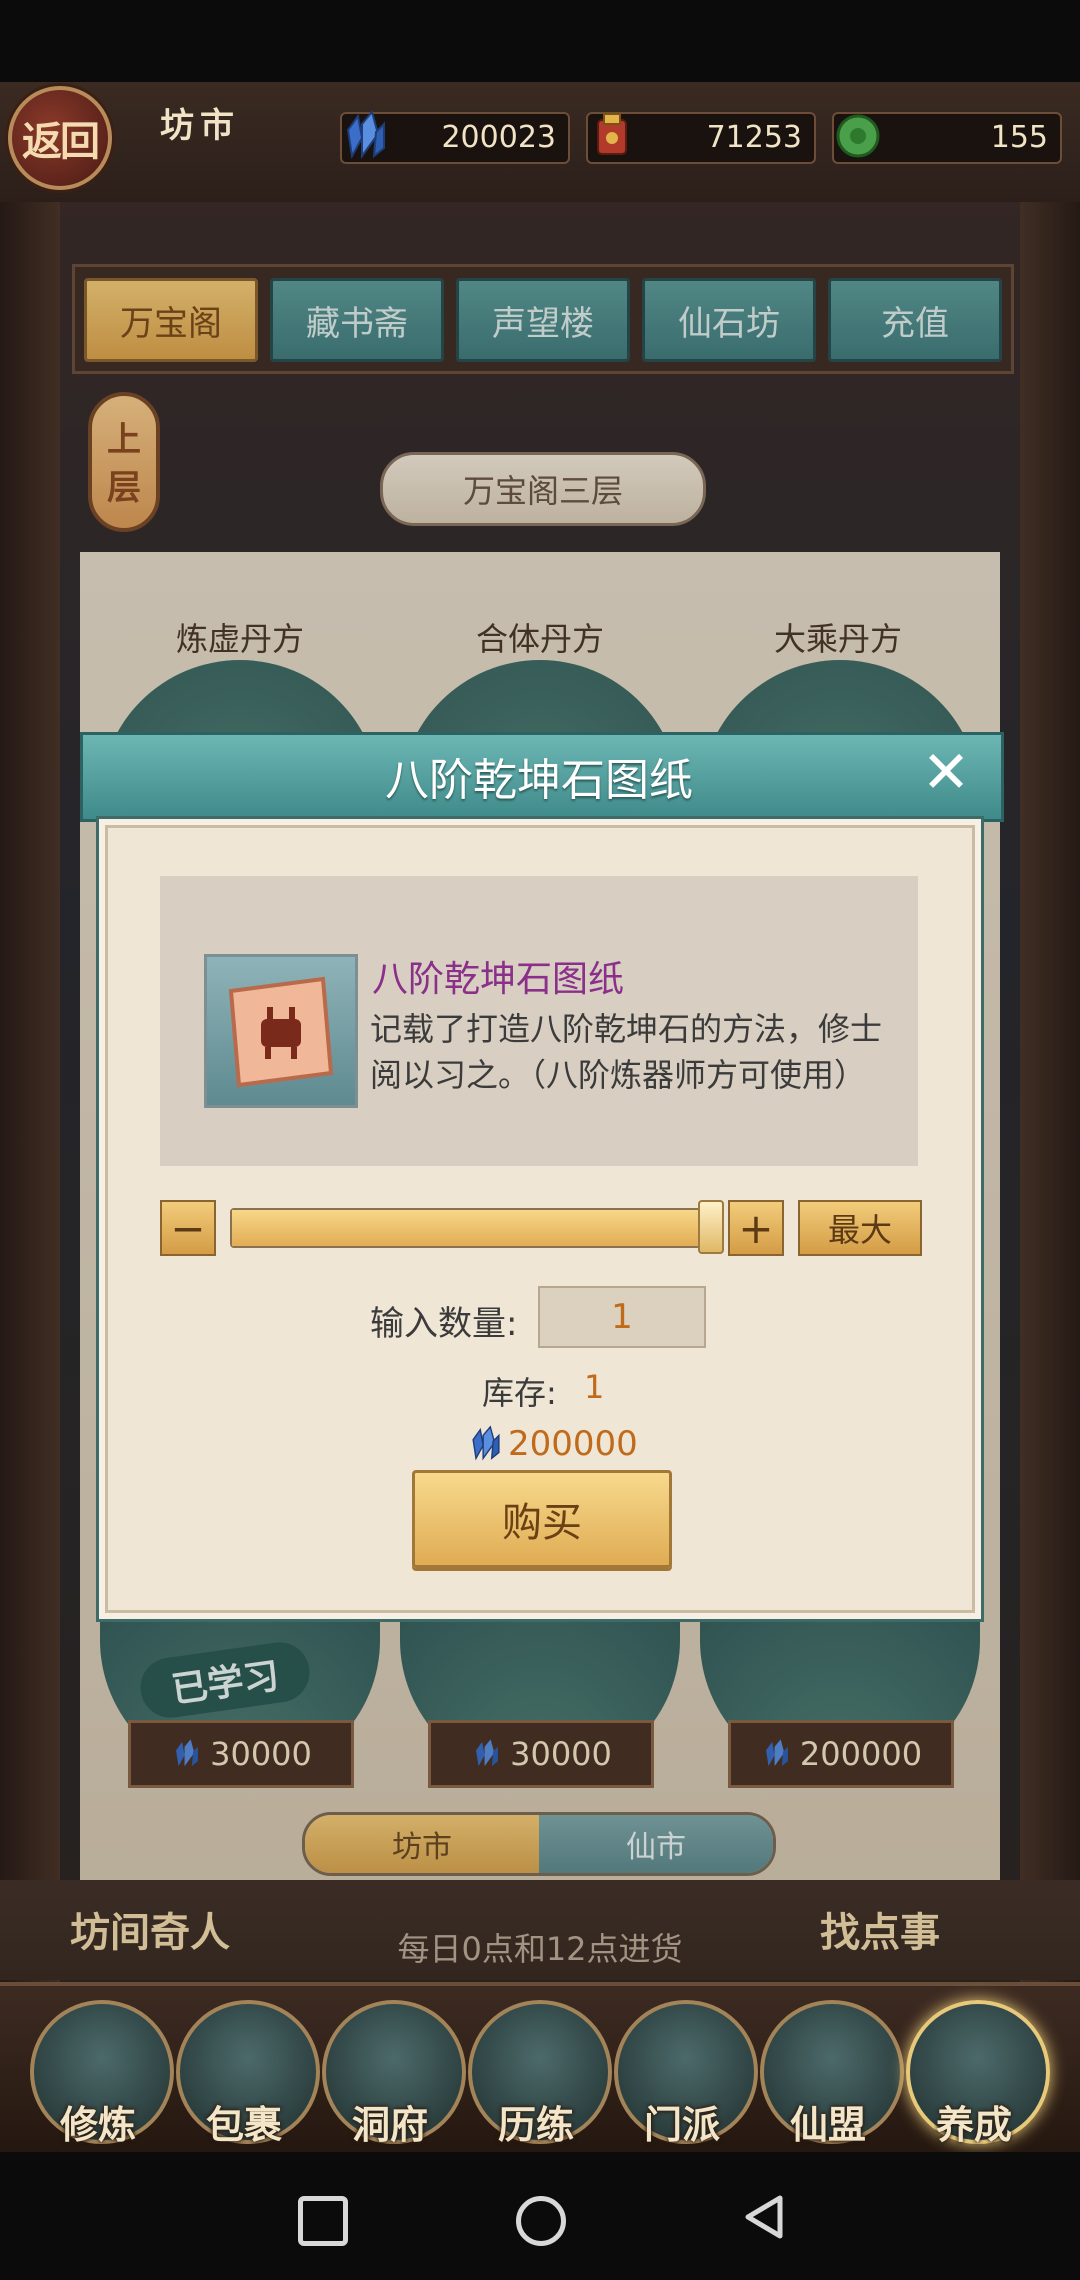 The height and width of the screenshot is (2280, 1080). What do you see at coordinates (626, 1052) in the screenshot?
I see `item-description: 记载了打造八阶乾坤石的方法，修士阅以习之。（八阶炼器师方可使用）` at bounding box center [626, 1052].